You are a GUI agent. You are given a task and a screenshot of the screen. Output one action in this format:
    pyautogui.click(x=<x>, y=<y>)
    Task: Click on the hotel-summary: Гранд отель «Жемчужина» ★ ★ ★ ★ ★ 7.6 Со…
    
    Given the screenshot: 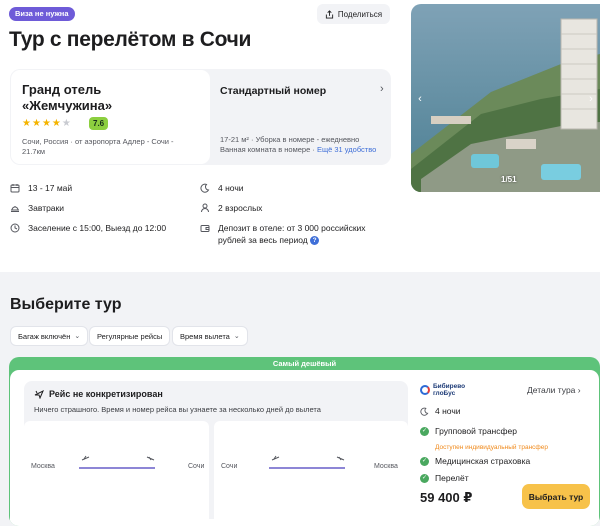 What is the action you would take?
    pyautogui.click(x=110, y=117)
    